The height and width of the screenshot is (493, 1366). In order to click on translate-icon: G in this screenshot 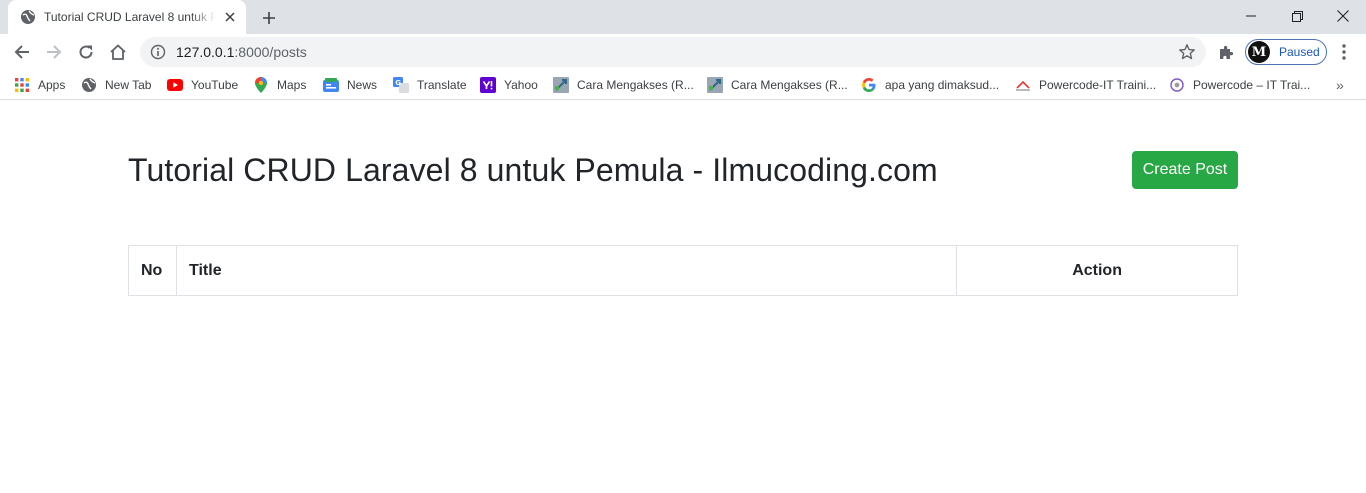, I will do `click(401, 85)`.